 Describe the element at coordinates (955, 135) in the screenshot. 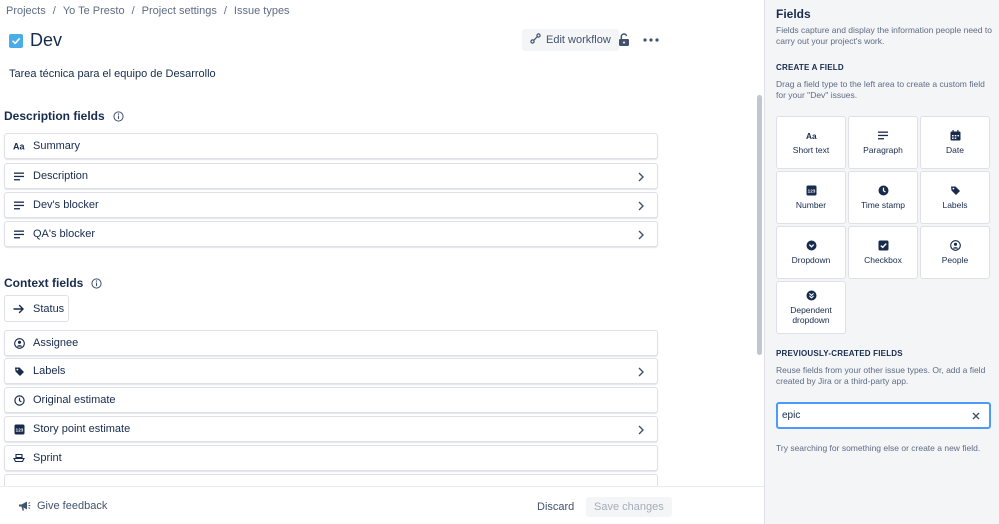

I see `calendar-icon` at that location.